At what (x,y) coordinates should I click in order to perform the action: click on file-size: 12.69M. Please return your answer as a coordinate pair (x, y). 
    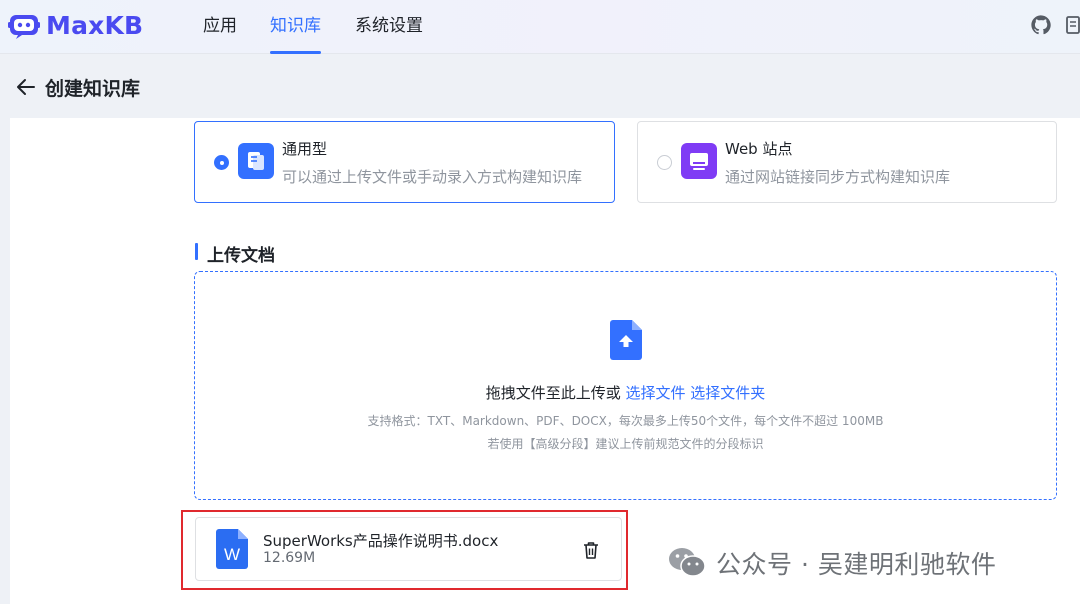
    Looking at the image, I should click on (289, 558).